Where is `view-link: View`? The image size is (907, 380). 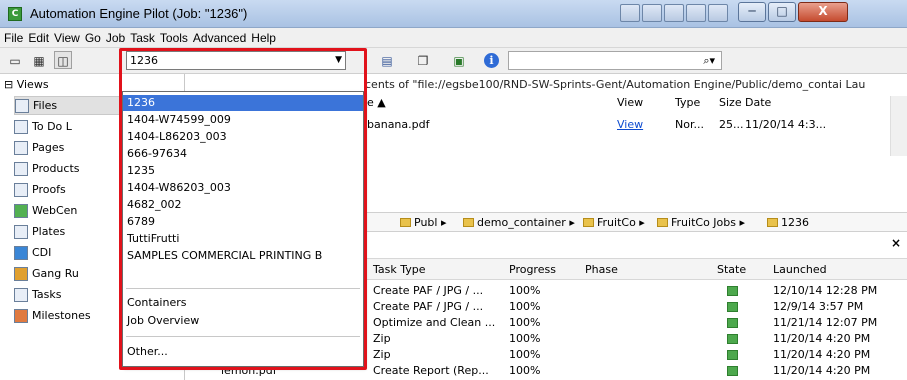
view-link: View is located at coordinates (630, 124).